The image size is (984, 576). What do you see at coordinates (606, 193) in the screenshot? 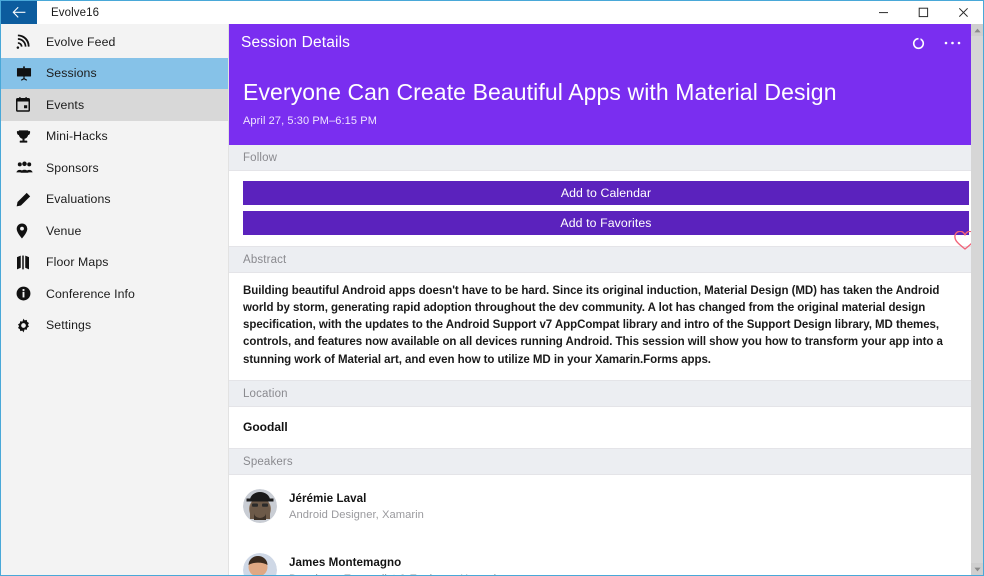
I see `add-to-calendar-button: Add to Calendar` at bounding box center [606, 193].